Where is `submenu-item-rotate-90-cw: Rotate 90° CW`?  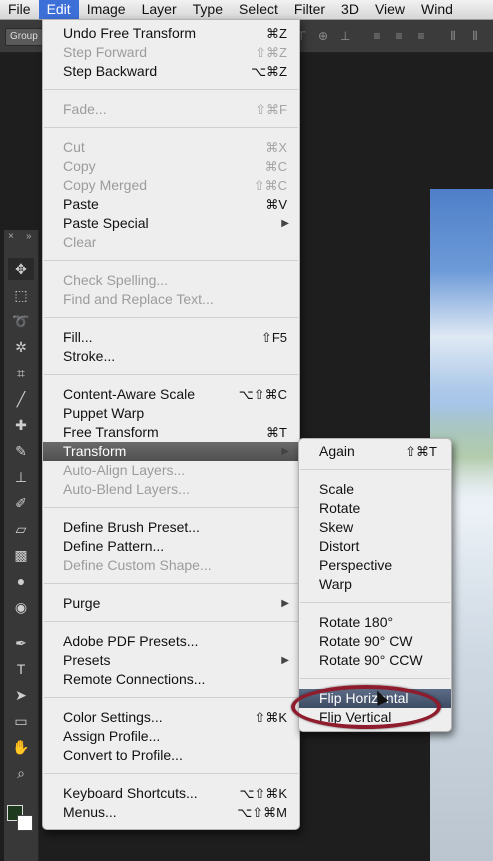
submenu-item-rotate-90-cw: Rotate 90° CW is located at coordinates (375, 641).